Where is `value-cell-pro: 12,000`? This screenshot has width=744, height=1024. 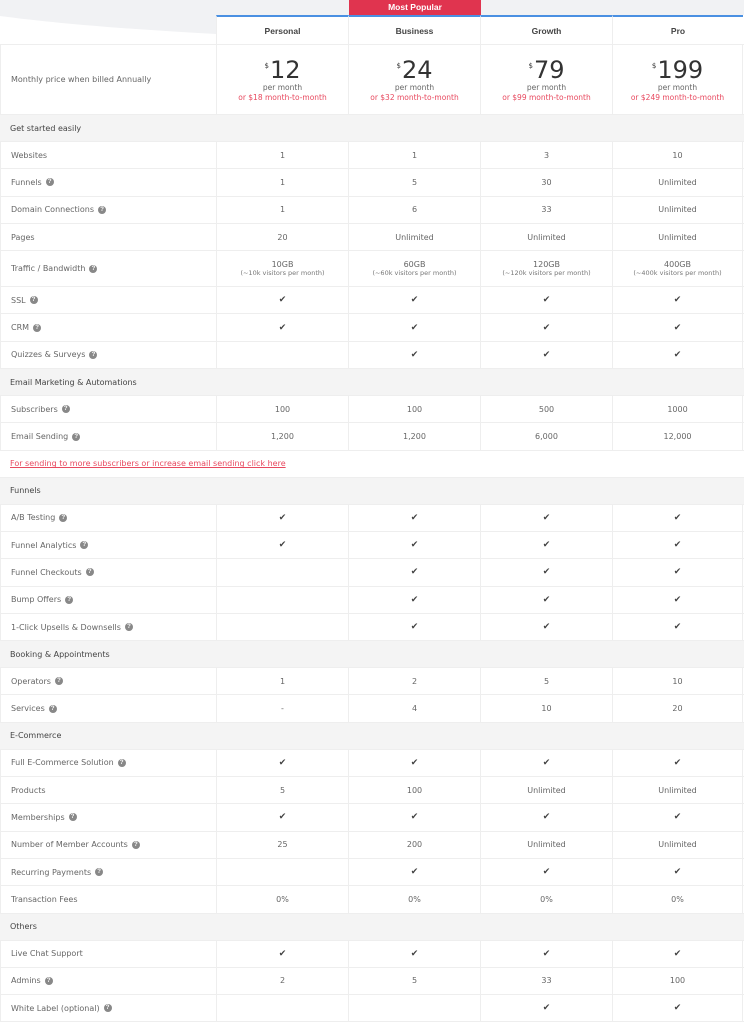 value-cell-pro: 12,000 is located at coordinates (677, 436).